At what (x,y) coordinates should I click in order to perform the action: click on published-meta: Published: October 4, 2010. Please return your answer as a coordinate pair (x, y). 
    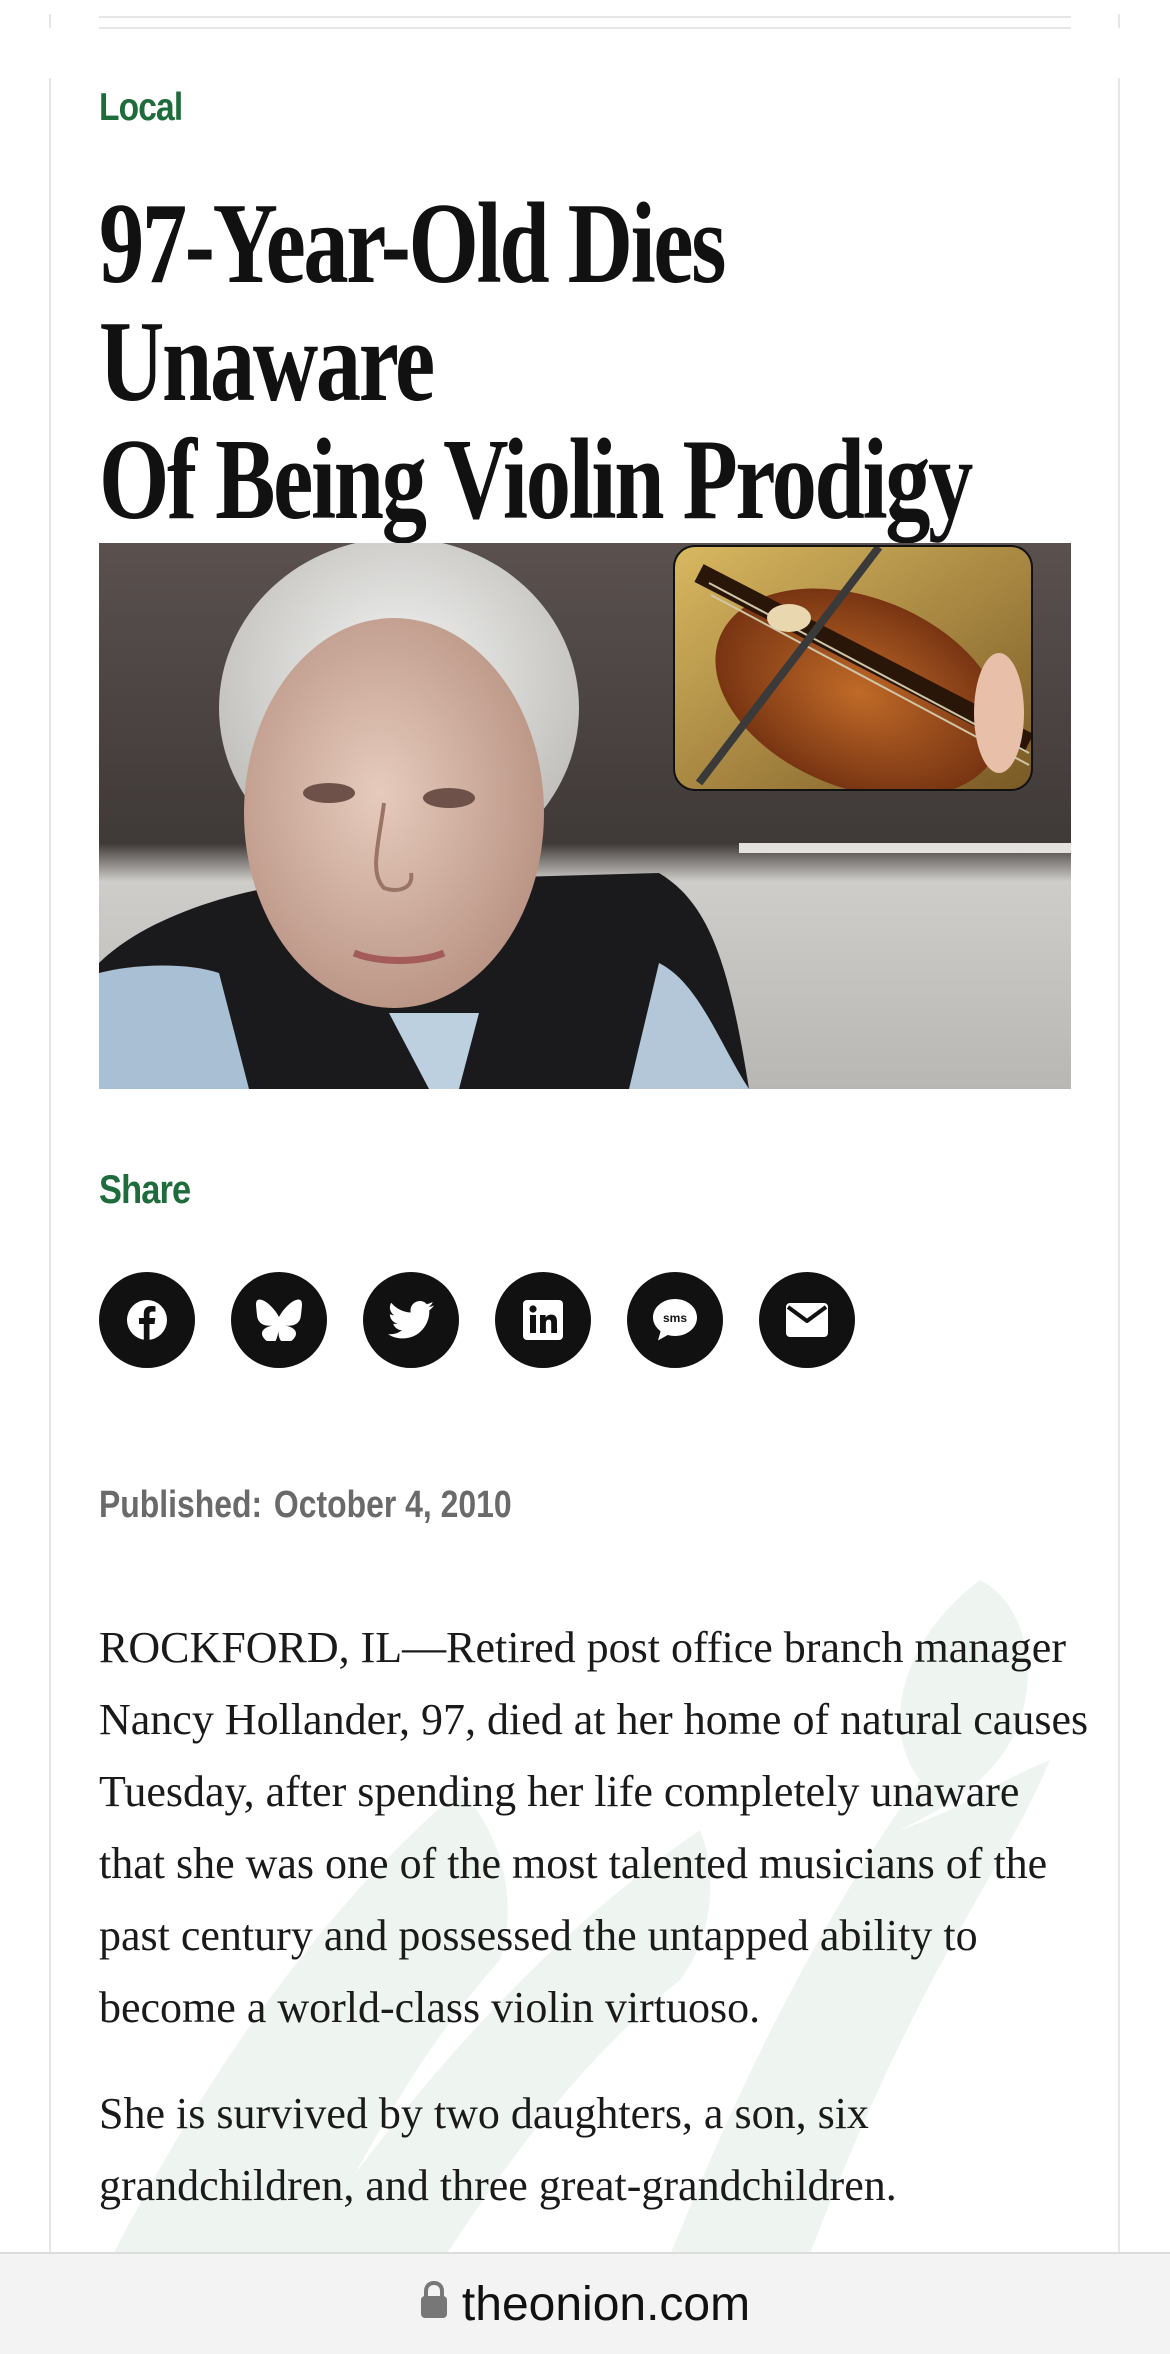
    Looking at the image, I should click on (305, 1505).